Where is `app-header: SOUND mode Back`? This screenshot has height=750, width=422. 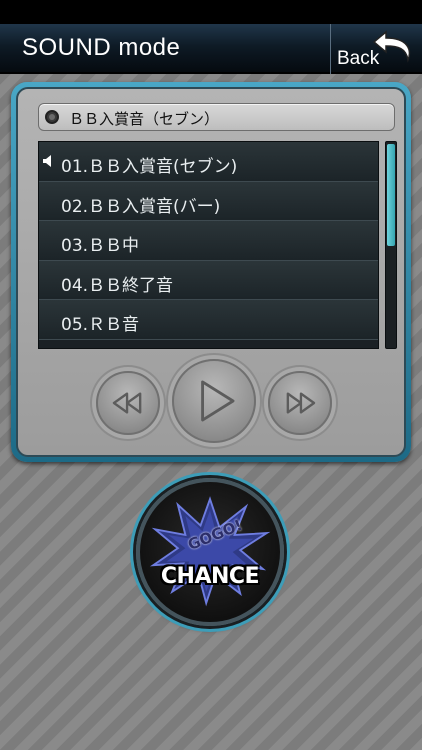 app-header: SOUND mode Back is located at coordinates (211, 49).